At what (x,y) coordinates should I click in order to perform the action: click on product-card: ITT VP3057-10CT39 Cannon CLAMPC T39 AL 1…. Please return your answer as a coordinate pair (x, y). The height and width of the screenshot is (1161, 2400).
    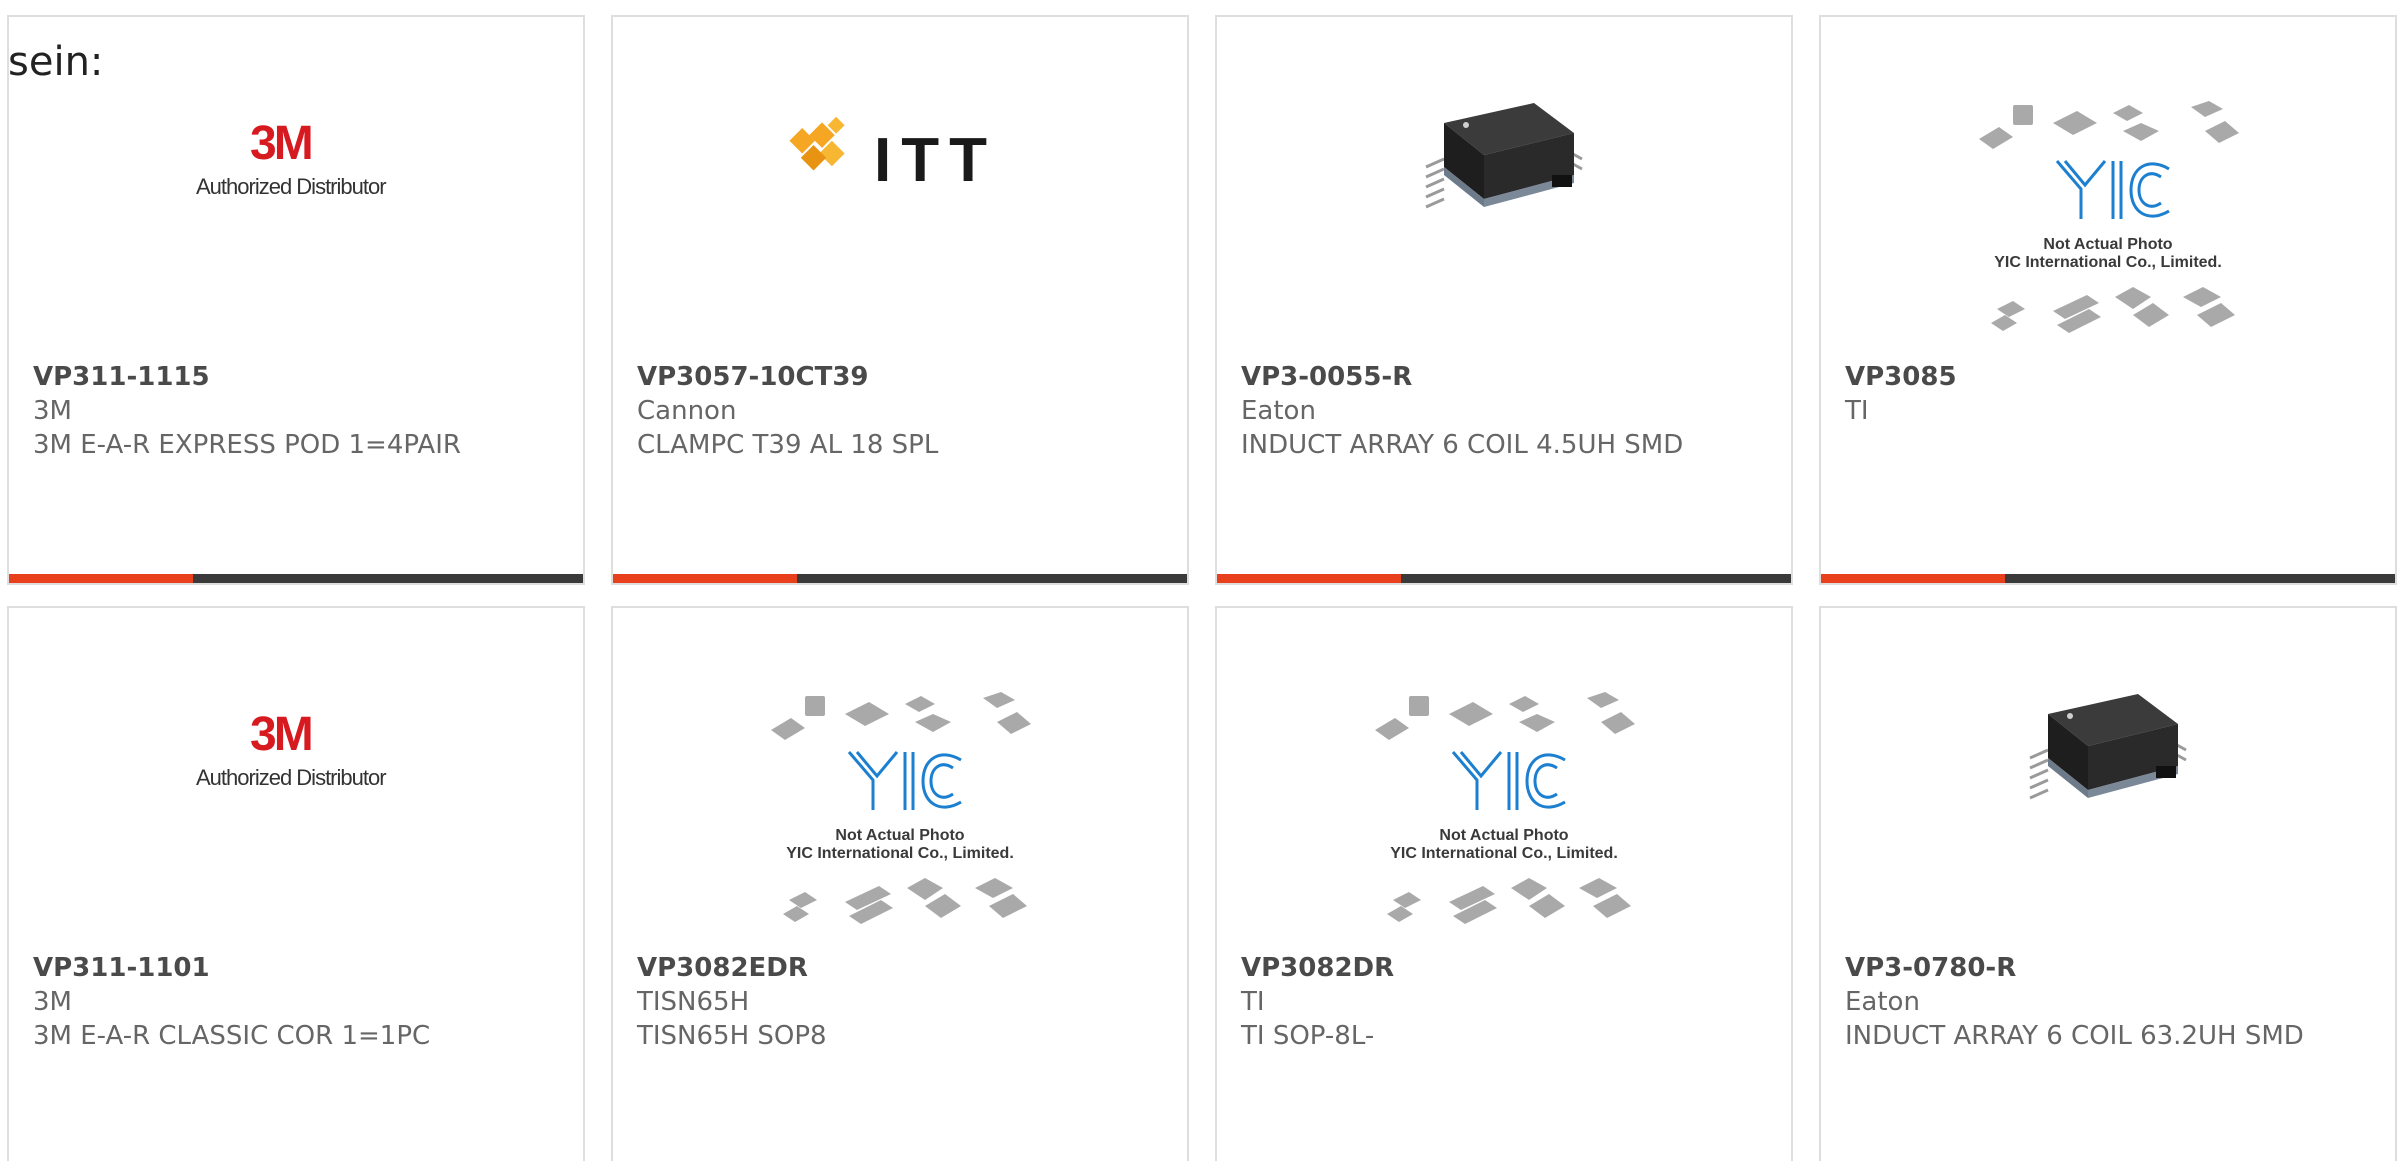
    Looking at the image, I should click on (900, 300).